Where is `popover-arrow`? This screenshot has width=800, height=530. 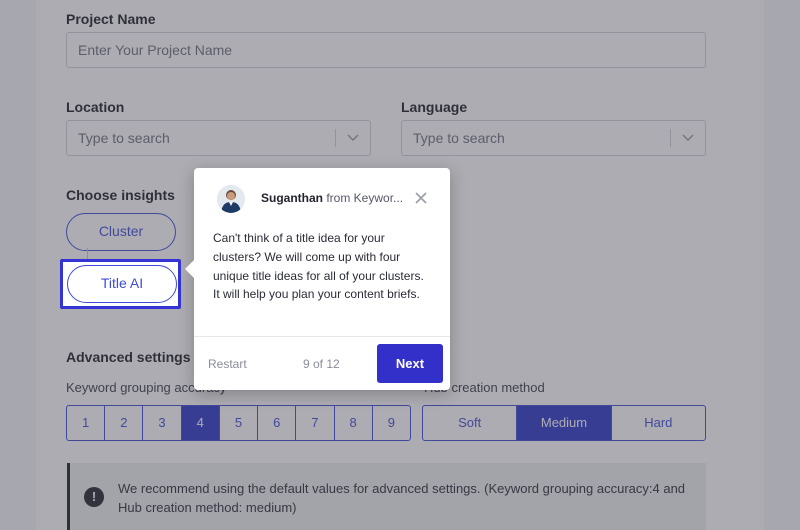
popover-arrow is located at coordinates (189, 269).